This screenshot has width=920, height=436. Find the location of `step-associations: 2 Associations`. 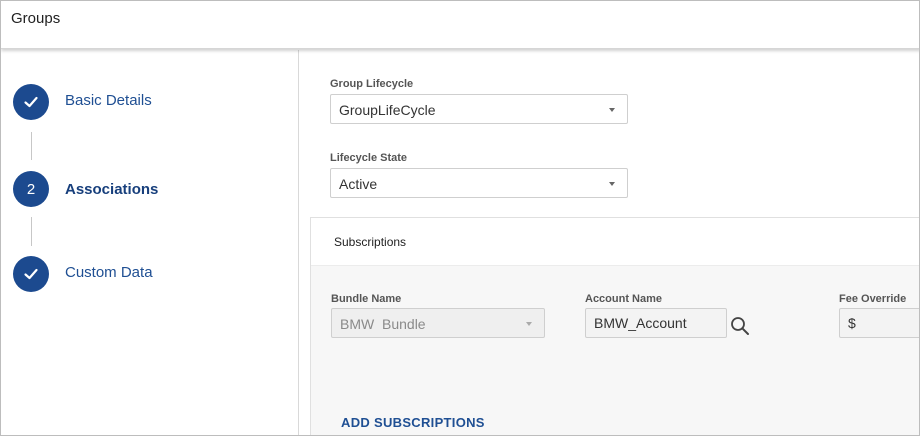

step-associations: 2 Associations is located at coordinates (85, 189).